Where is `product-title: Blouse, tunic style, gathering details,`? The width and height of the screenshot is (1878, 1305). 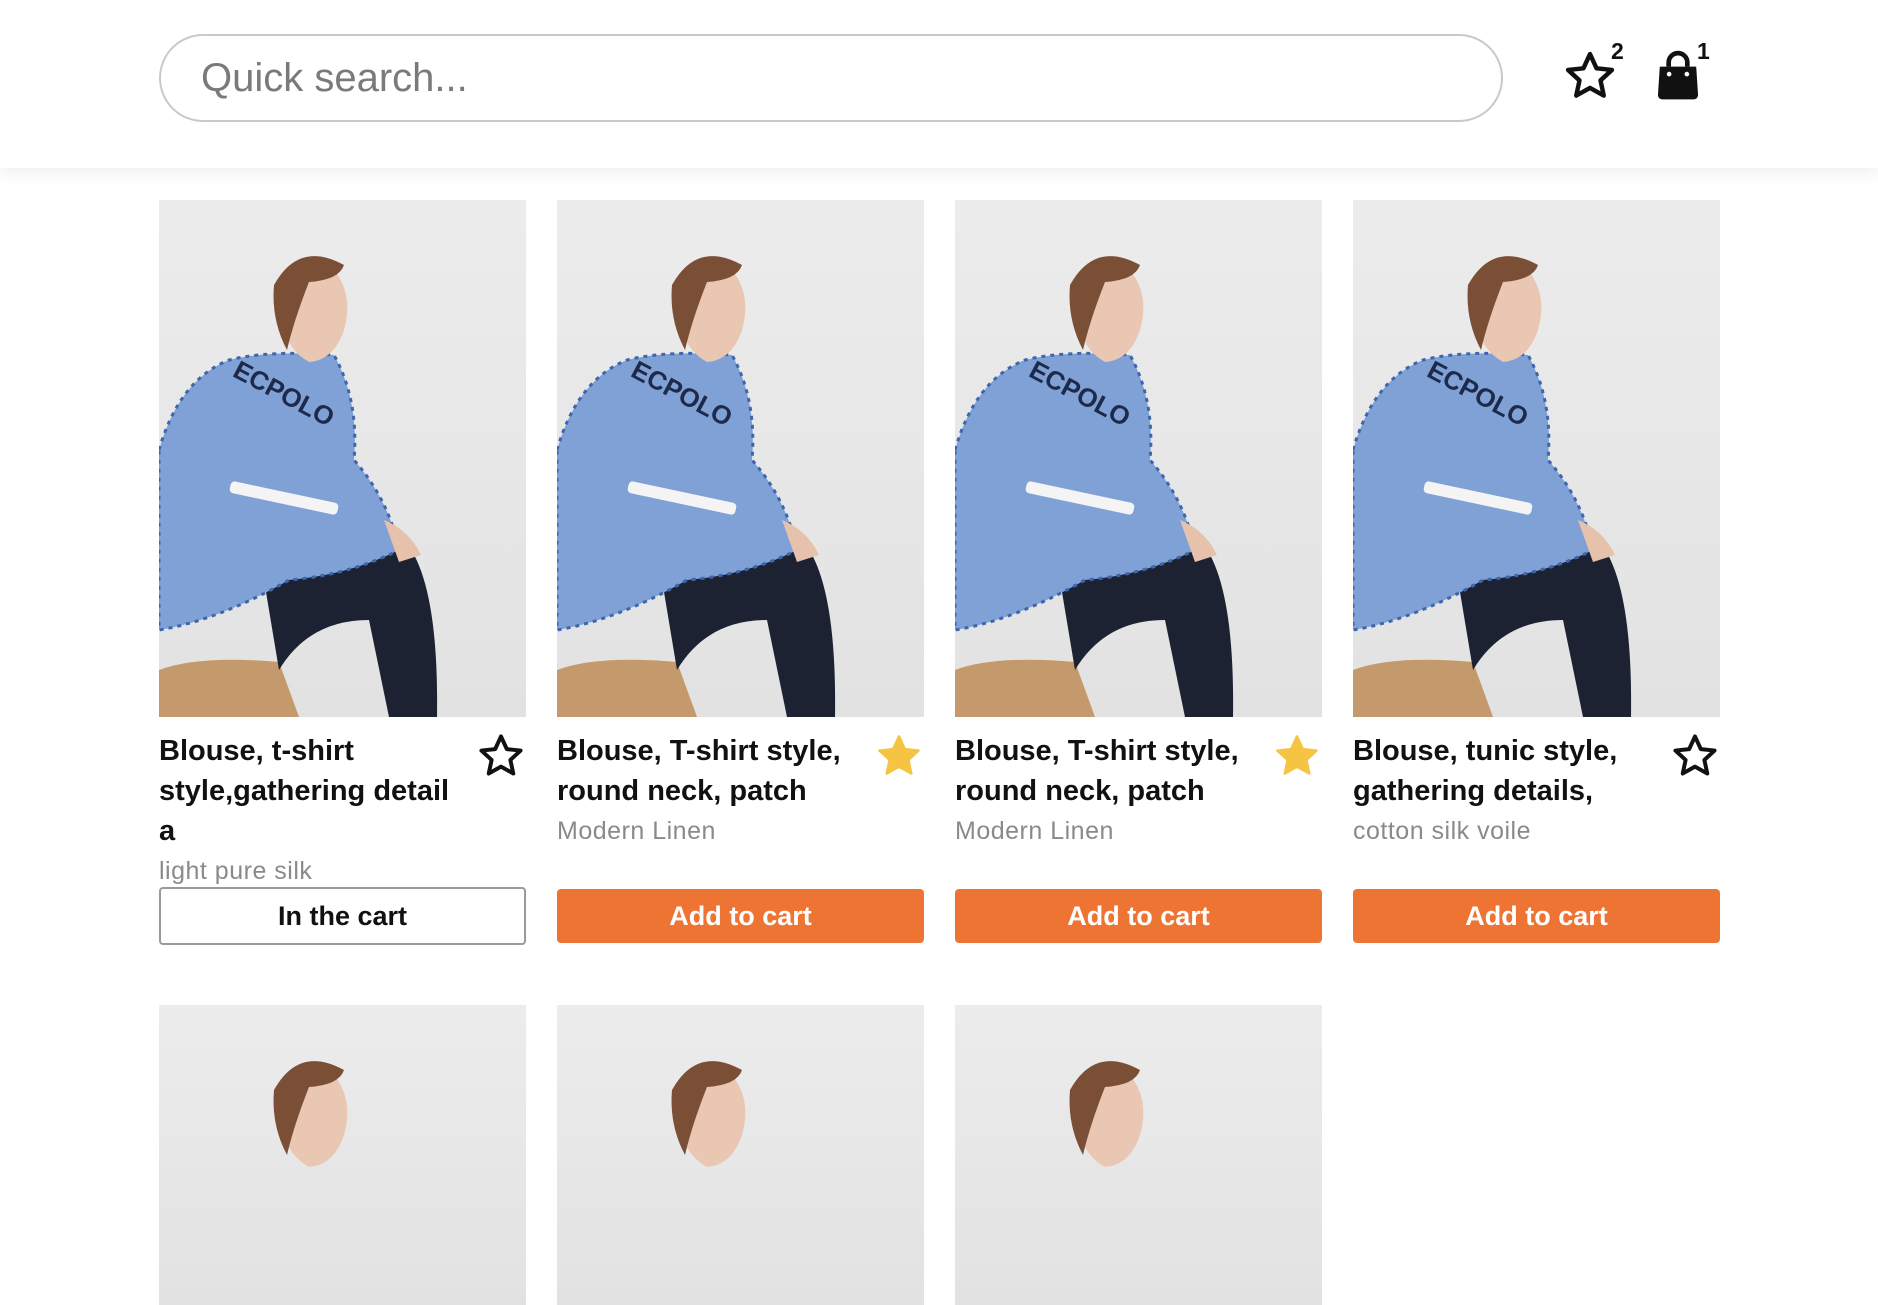
product-title: Blouse, tunic style, gathering details, is located at coordinates (1507, 771).